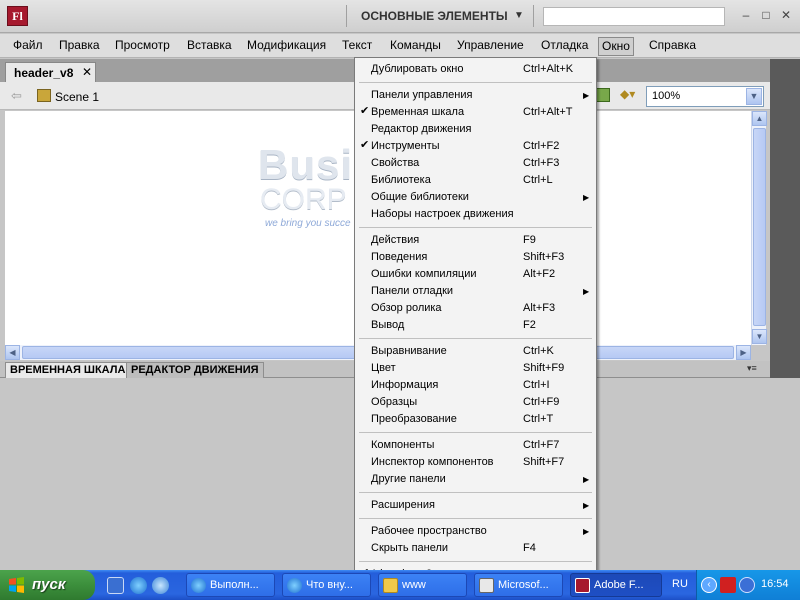  What do you see at coordinates (475, 385) in the screenshot?
I see `menu-item: Информация Ctrl+I` at bounding box center [475, 385].